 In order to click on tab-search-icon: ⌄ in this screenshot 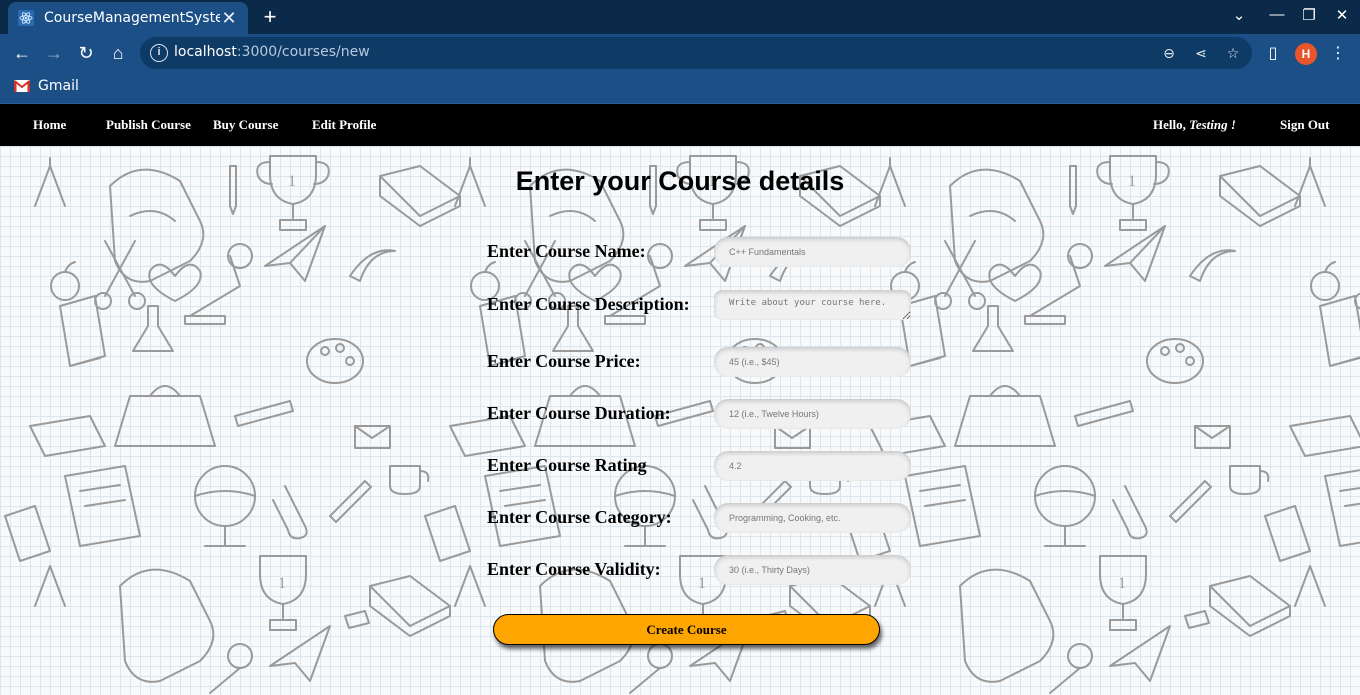, I will do `click(1239, 15)`.